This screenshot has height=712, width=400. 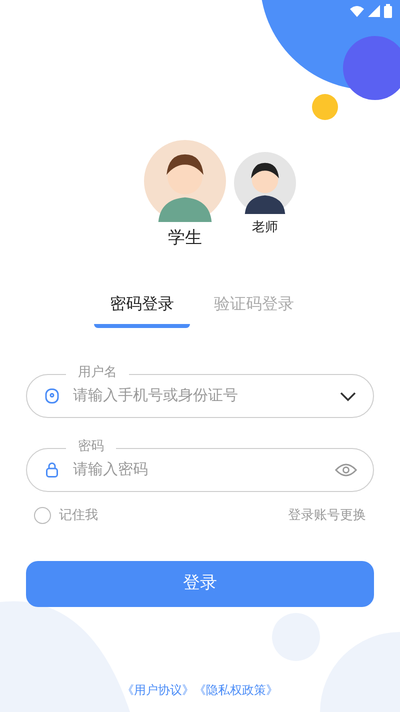 I want to click on policy-link: 《隐私权政策》, so click(x=236, y=690).